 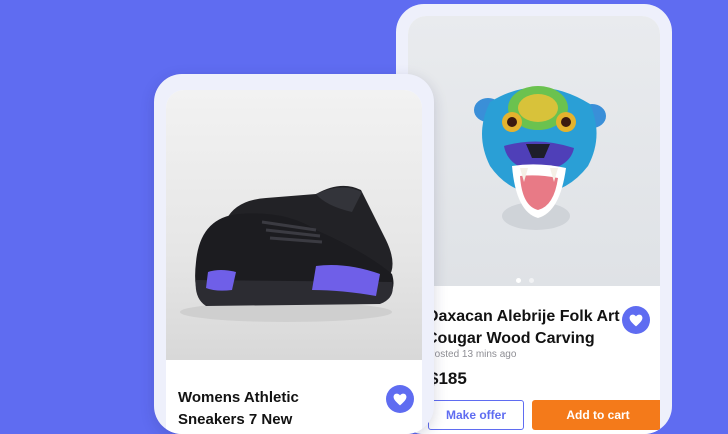 What do you see at coordinates (540, 158) in the screenshot?
I see `cougar-mask-image` at bounding box center [540, 158].